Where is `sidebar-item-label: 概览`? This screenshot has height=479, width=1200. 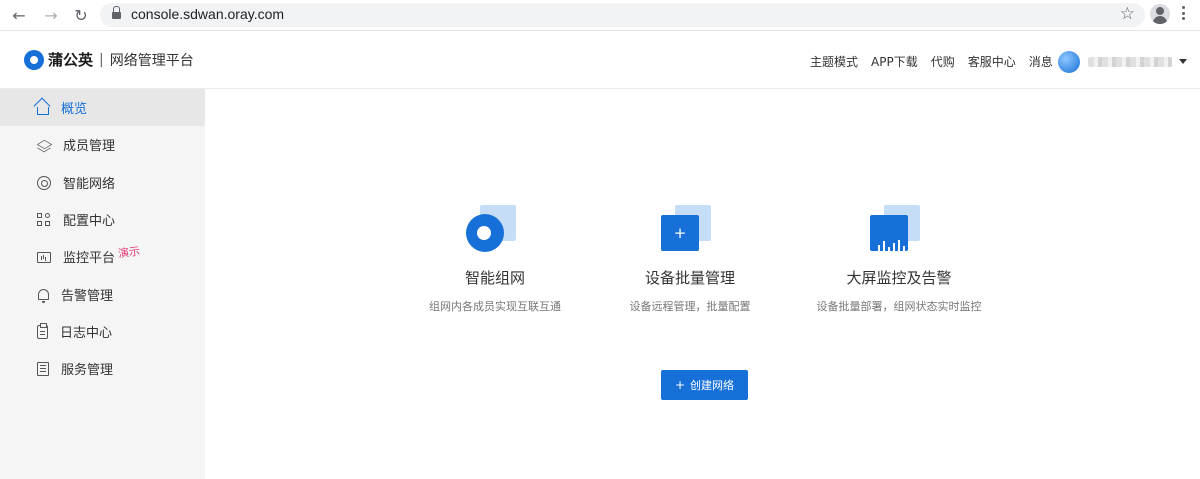
sidebar-item-label: 概览 is located at coordinates (74, 109).